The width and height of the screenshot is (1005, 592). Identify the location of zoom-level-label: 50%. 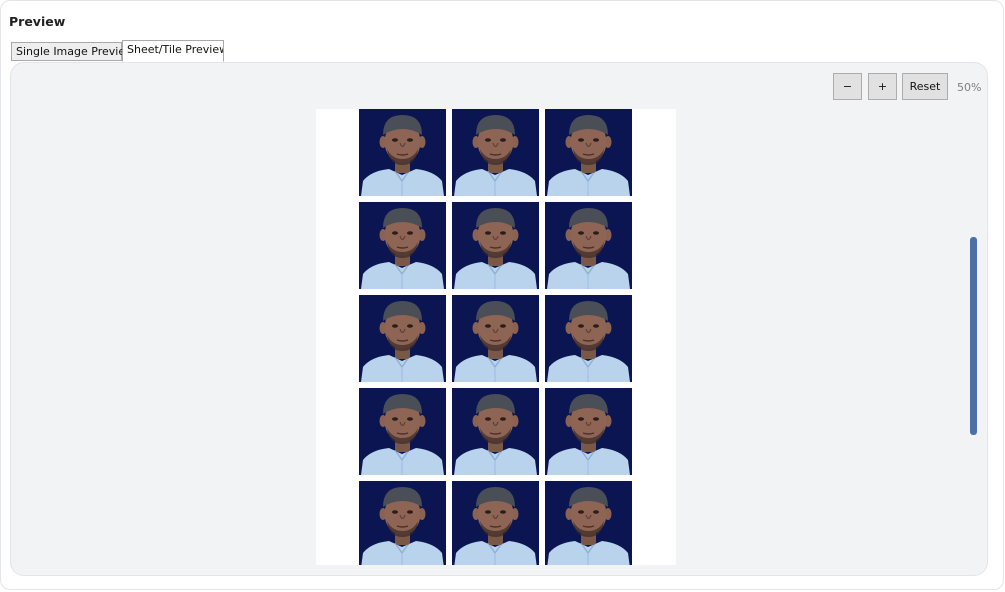
(969, 87).